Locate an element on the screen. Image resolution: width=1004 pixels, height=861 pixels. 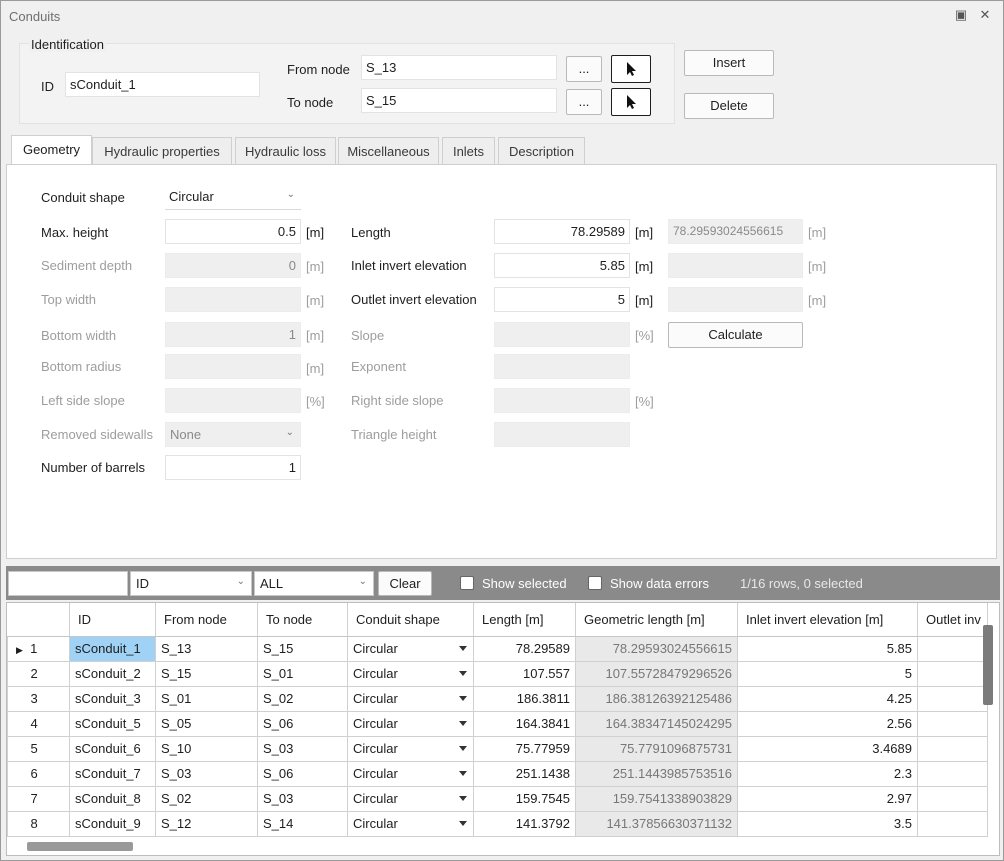
cell-inlet-invert: 3.4689 is located at coordinates (827, 748).